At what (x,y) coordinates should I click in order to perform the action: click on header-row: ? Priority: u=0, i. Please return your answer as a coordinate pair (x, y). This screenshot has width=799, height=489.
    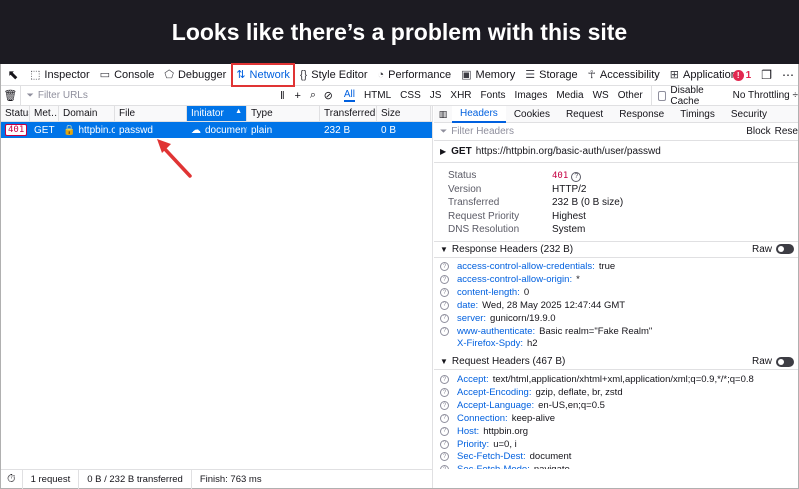
    Looking at the image, I should click on (616, 444).